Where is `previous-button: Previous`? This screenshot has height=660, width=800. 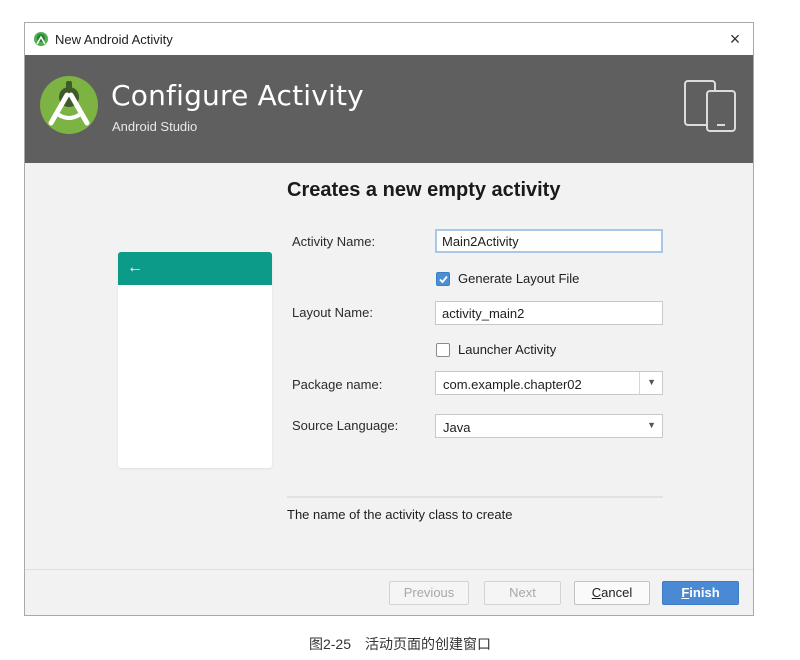
previous-button: Previous is located at coordinates (429, 593).